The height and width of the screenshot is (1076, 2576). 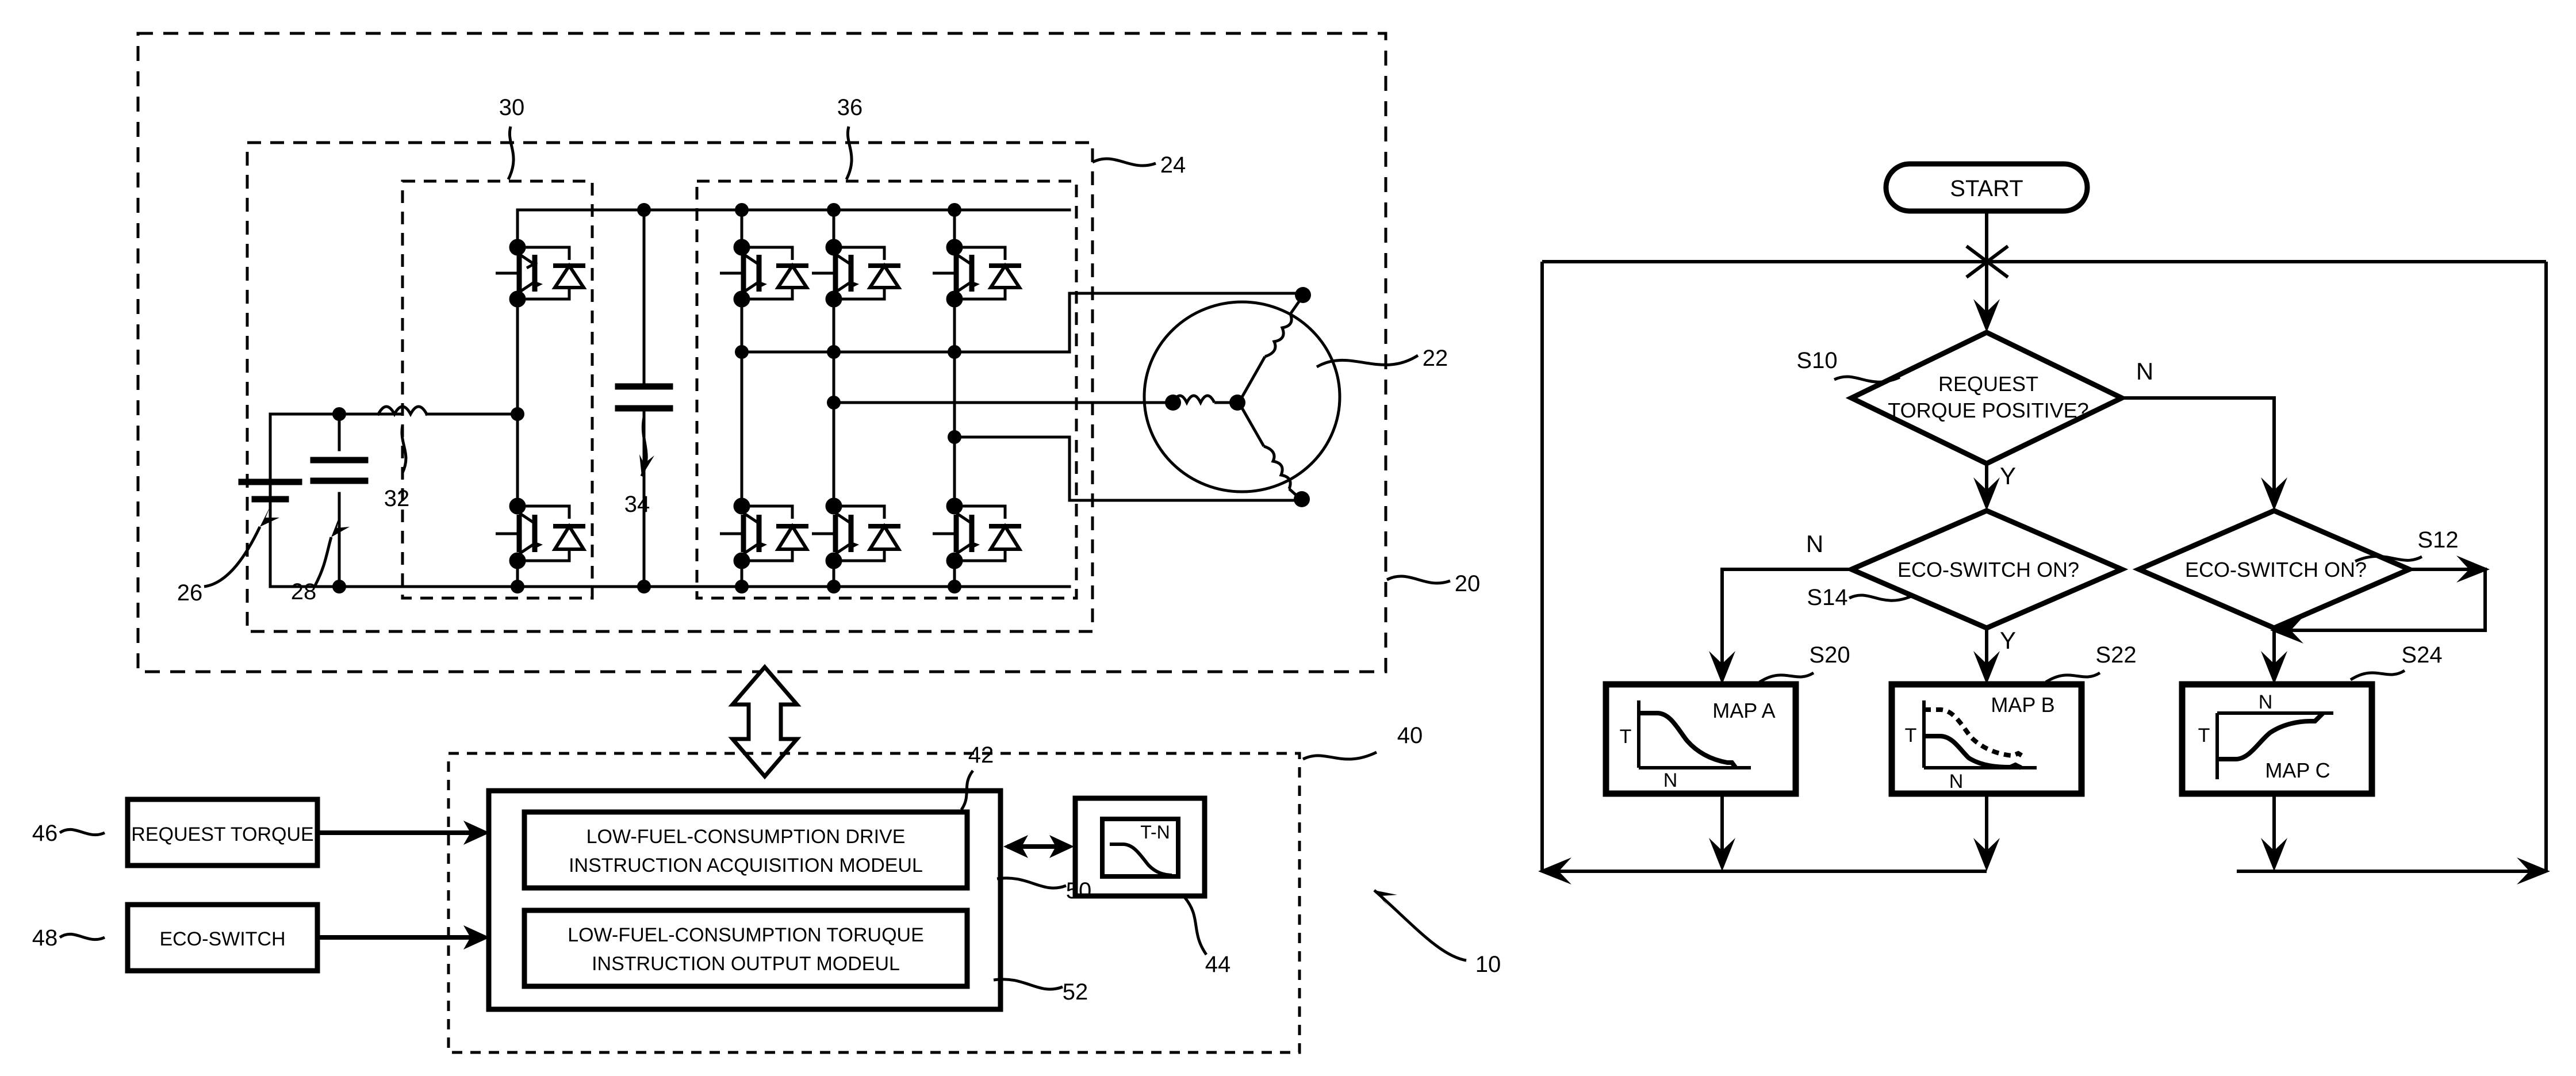 I want to click on map-b-y-axis-label: T, so click(x=1911, y=735).